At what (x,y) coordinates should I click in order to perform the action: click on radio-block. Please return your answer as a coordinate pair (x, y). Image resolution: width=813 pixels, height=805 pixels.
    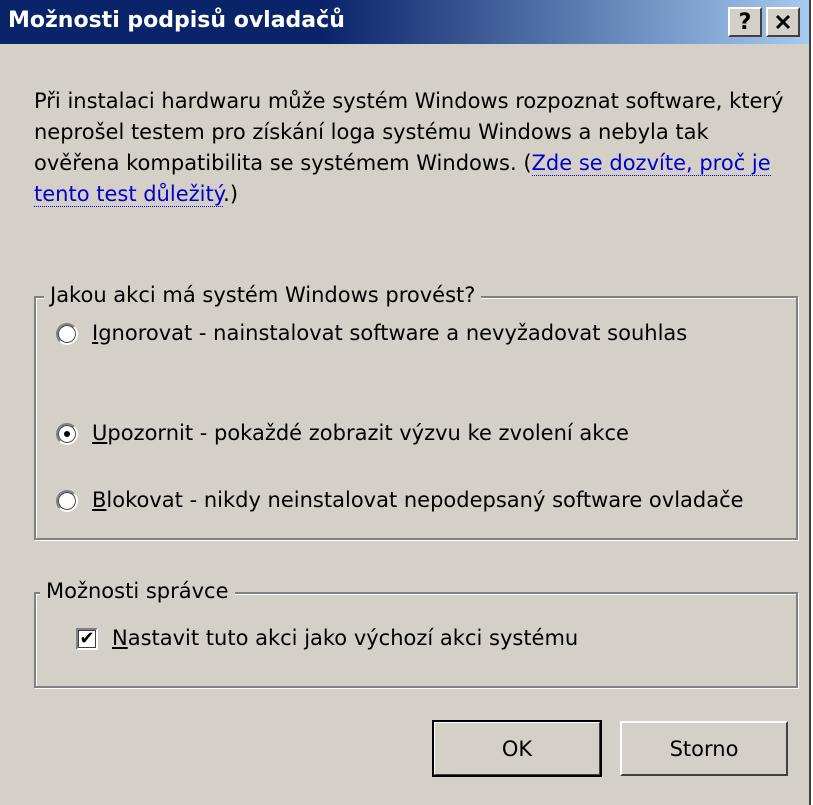
    Looking at the image, I should click on (67, 501).